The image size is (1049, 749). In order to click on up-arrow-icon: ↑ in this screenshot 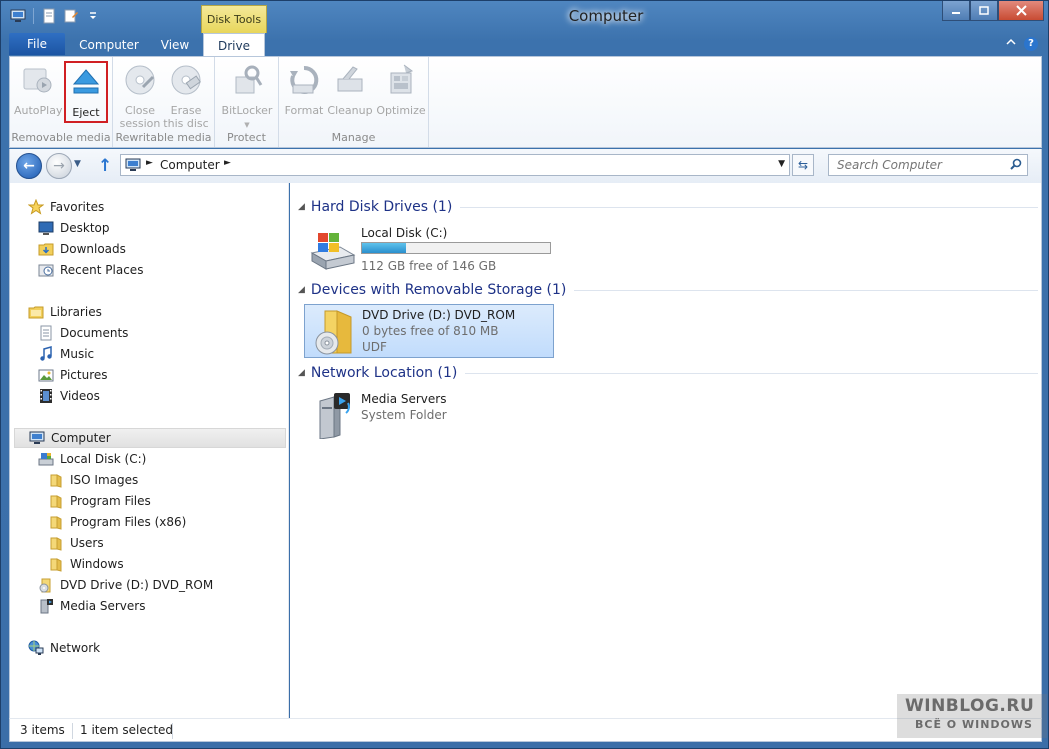, I will do `click(105, 166)`.